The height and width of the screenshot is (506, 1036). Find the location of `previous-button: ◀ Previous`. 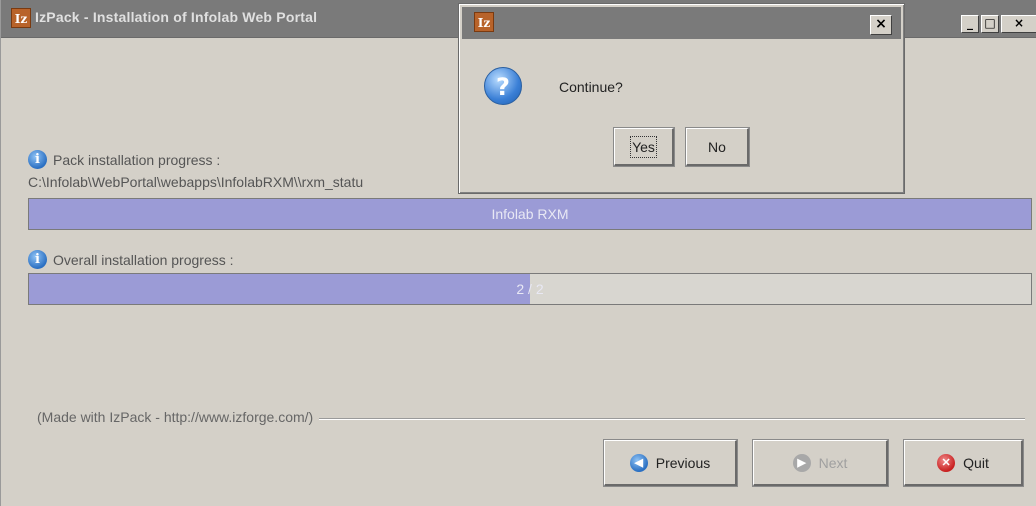

previous-button: ◀ Previous is located at coordinates (670, 463).